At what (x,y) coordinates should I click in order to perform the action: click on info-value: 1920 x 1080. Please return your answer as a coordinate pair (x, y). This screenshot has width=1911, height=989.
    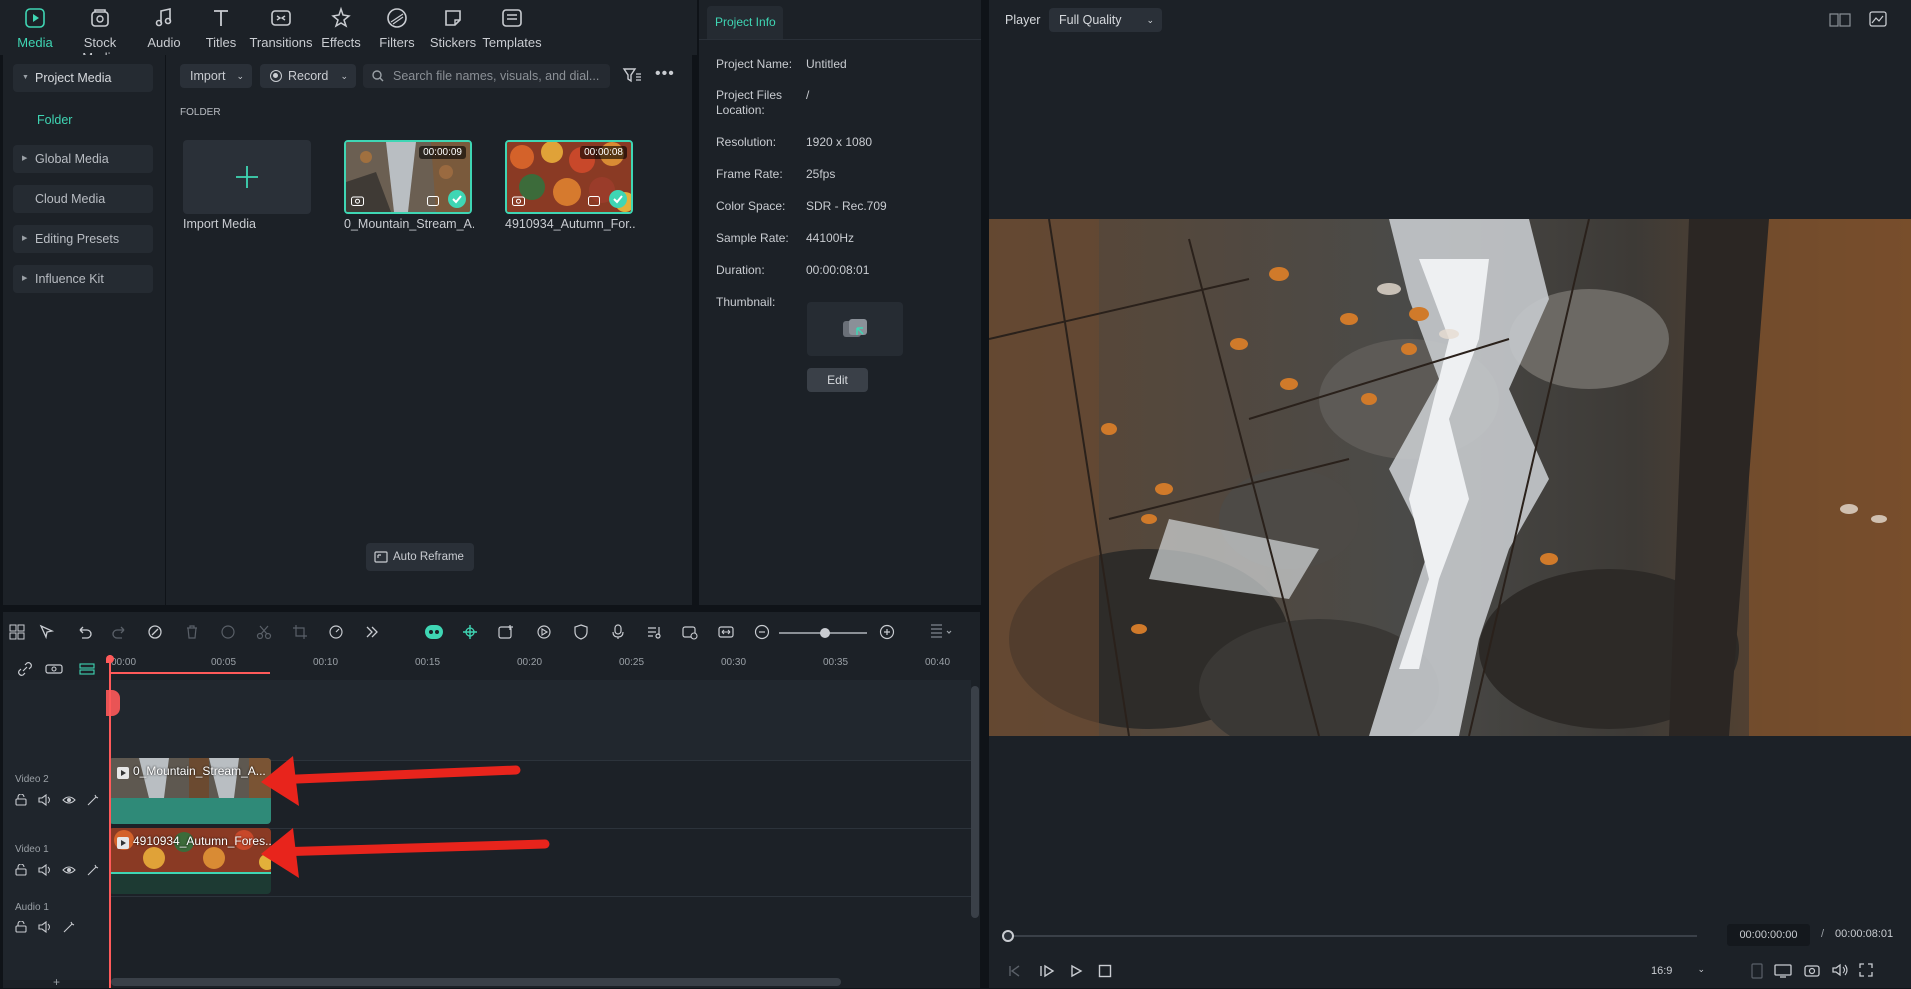
    Looking at the image, I should click on (839, 142).